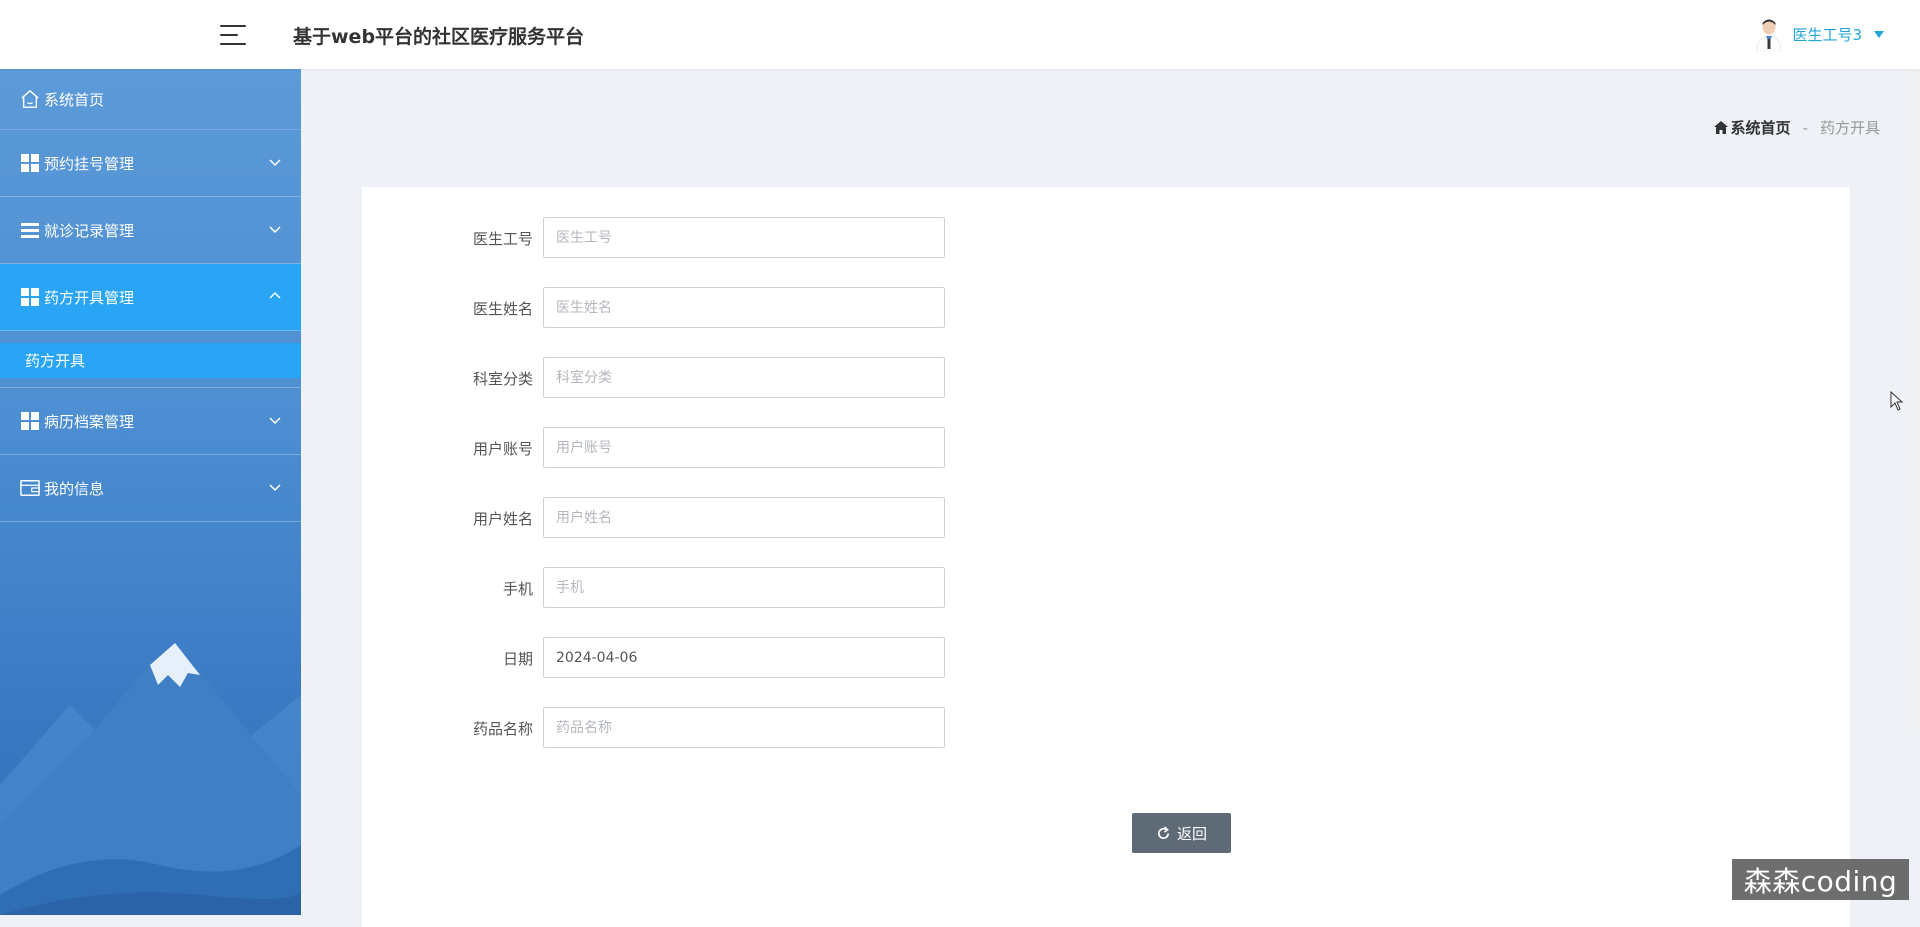 The width and height of the screenshot is (1920, 927). What do you see at coordinates (150, 297) in the screenshot?
I see `sidebar-item-prescription: 药方开具管理` at bounding box center [150, 297].